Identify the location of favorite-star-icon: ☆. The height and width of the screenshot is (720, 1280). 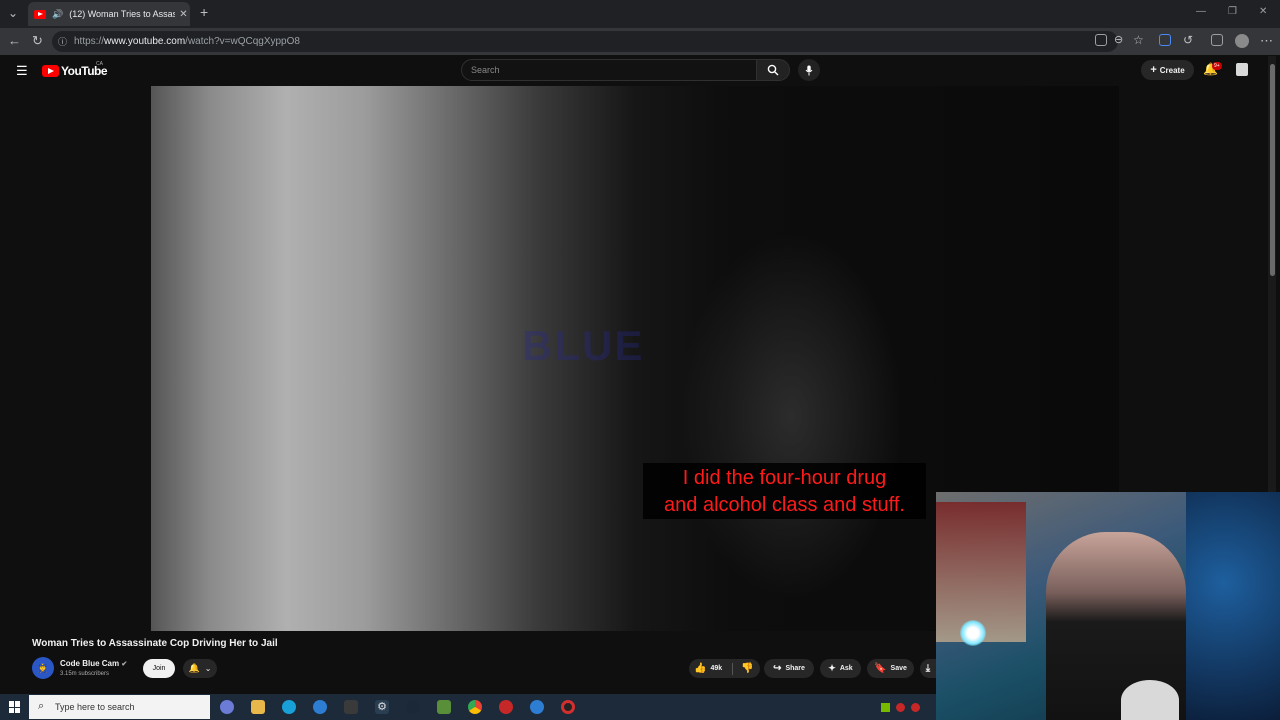
(1138, 40).